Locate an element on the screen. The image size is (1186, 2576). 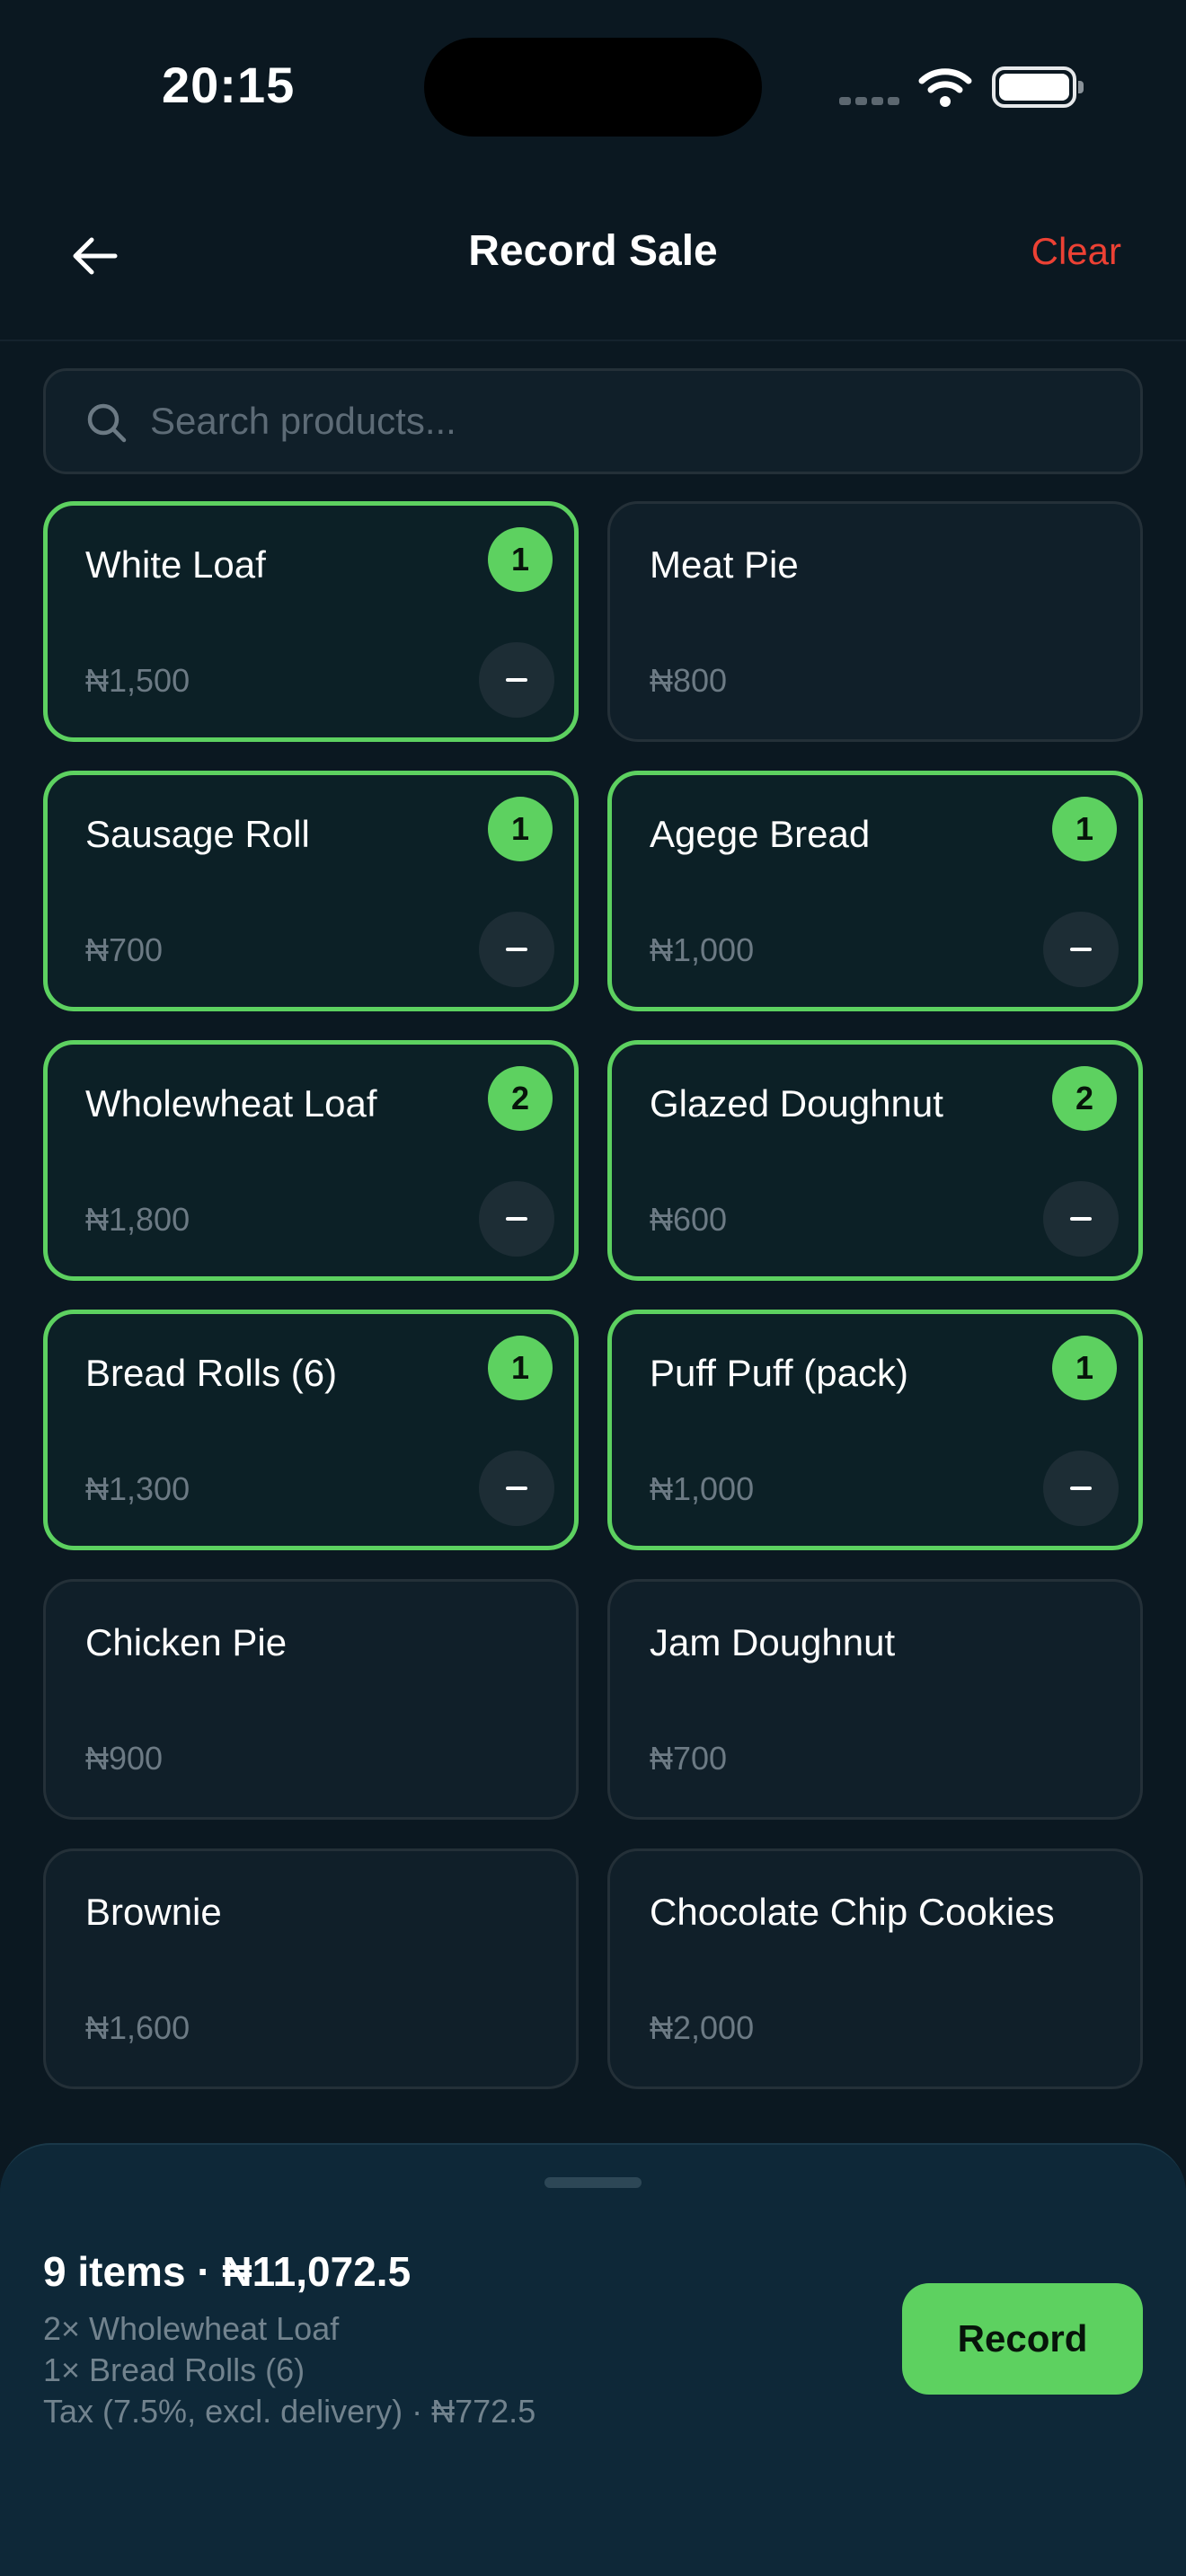
product-price: ₦2,000 is located at coordinates (702, 2027).